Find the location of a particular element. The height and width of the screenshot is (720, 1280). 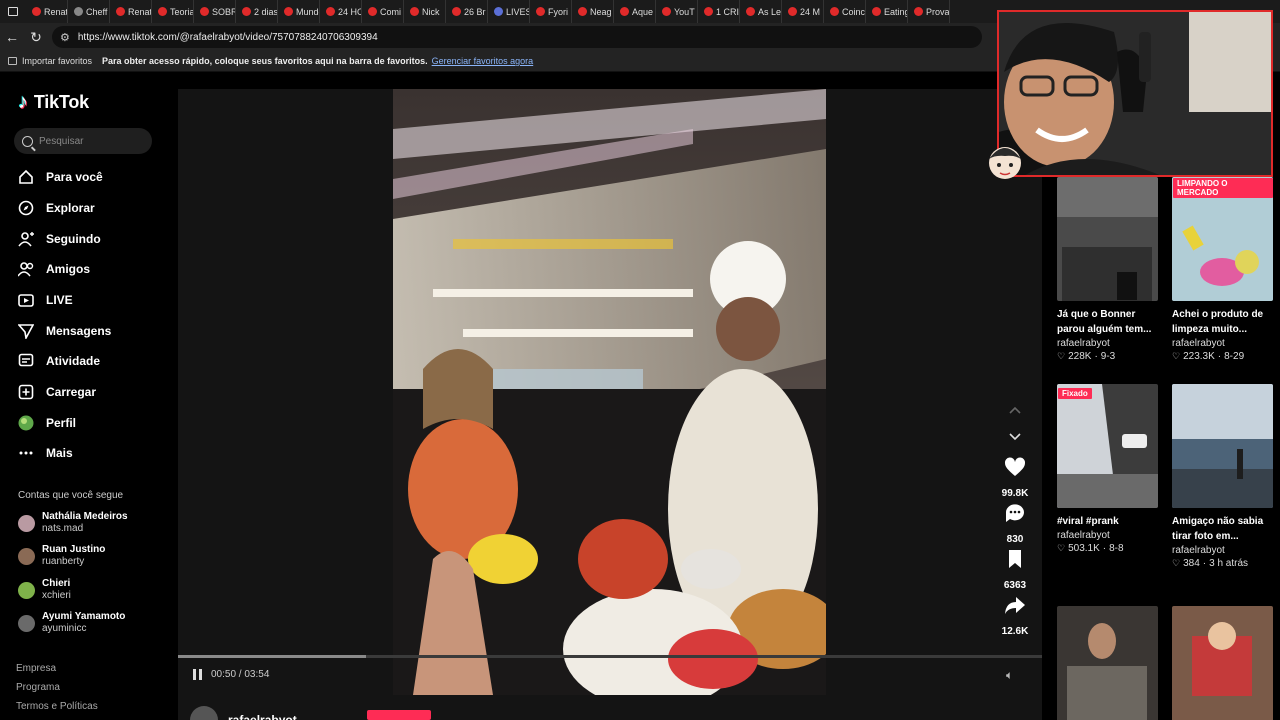

heart-icon is located at coordinates (1015, 469).